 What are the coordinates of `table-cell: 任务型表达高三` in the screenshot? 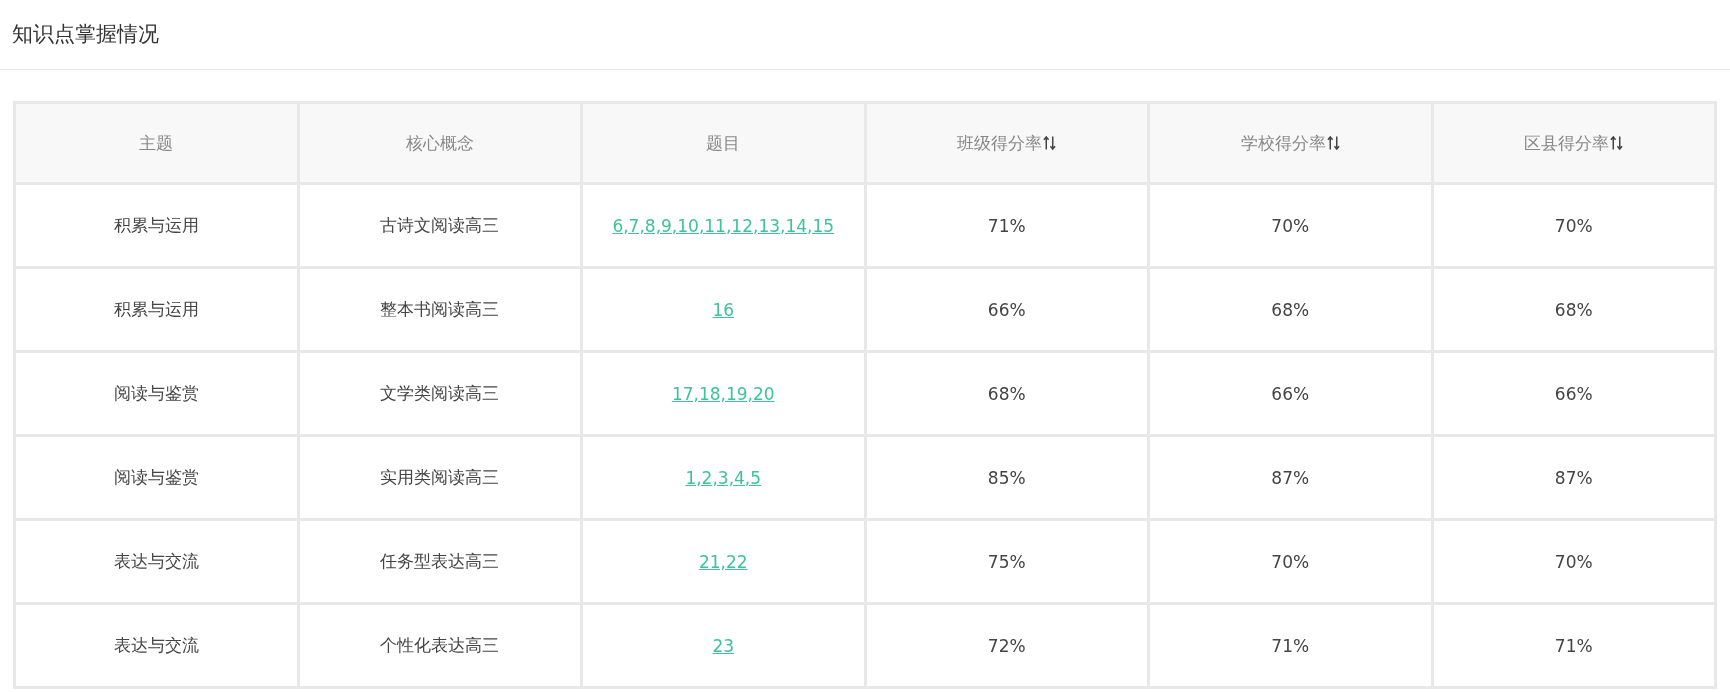 It's located at (440, 561).